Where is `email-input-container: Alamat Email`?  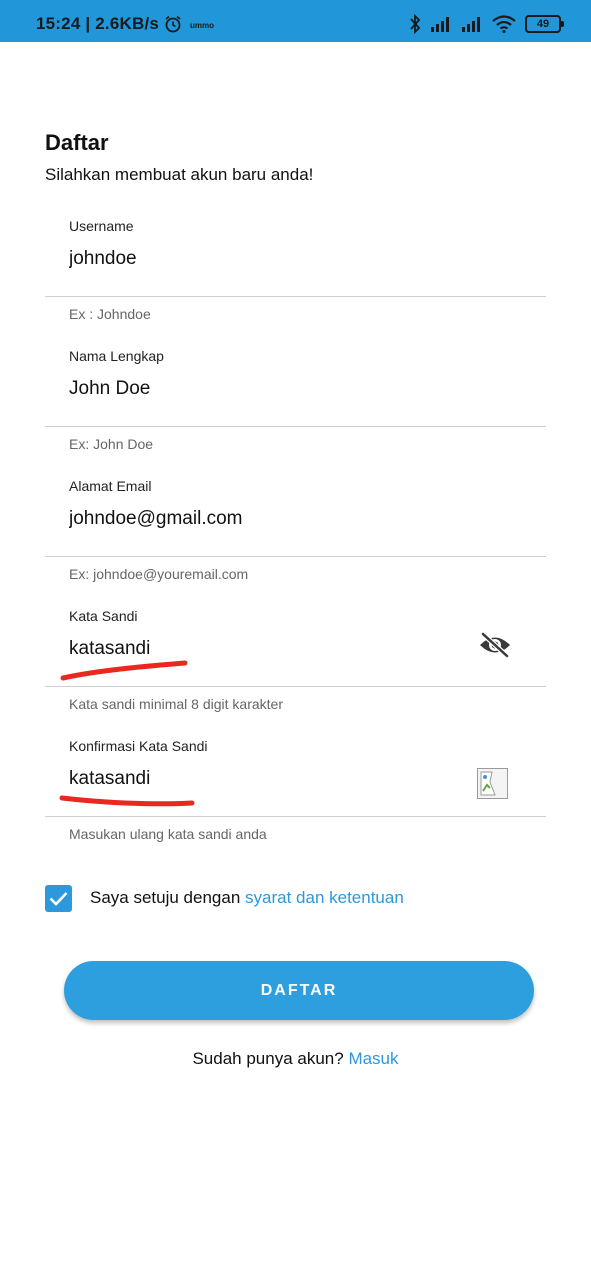
email-input-container: Alamat Email is located at coordinates (295, 513).